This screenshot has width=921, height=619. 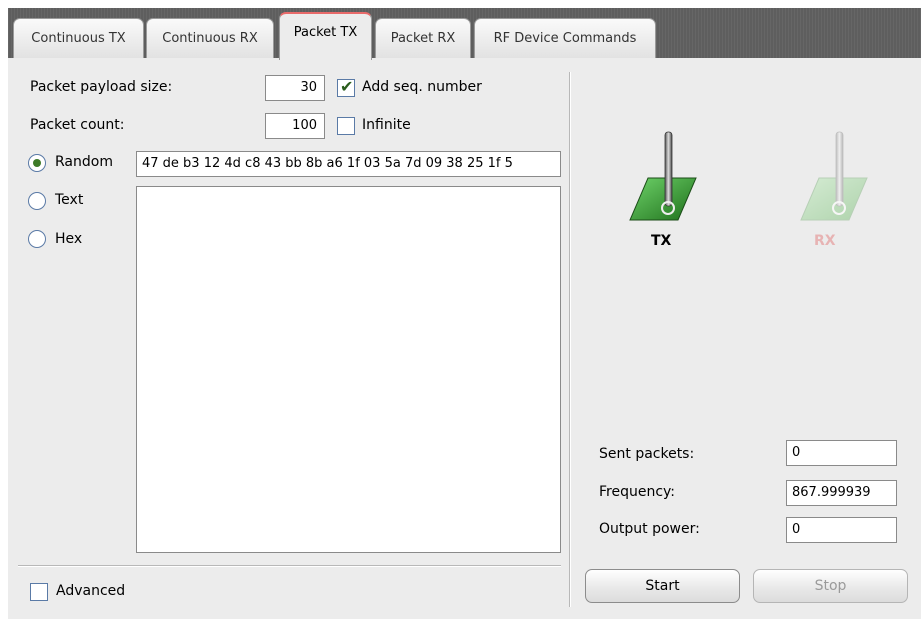 What do you see at coordinates (666, 176) in the screenshot?
I see `antenna-tx-icon` at bounding box center [666, 176].